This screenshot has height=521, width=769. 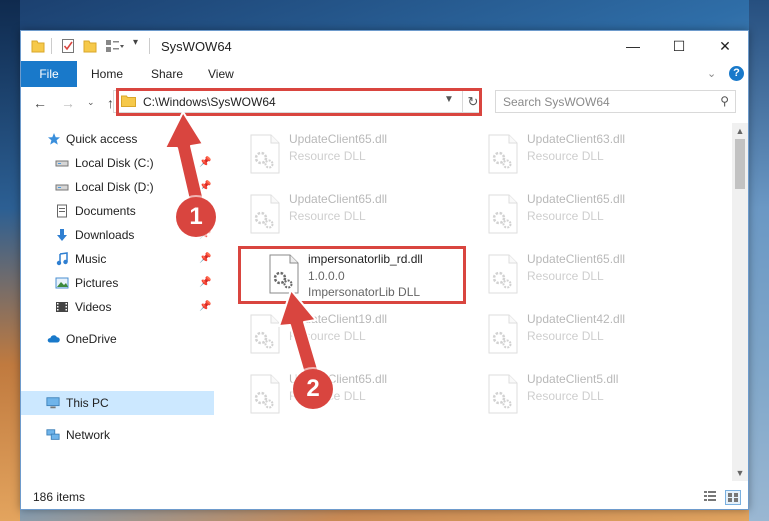 I want to click on step-1-badge: 1, so click(x=196, y=217).